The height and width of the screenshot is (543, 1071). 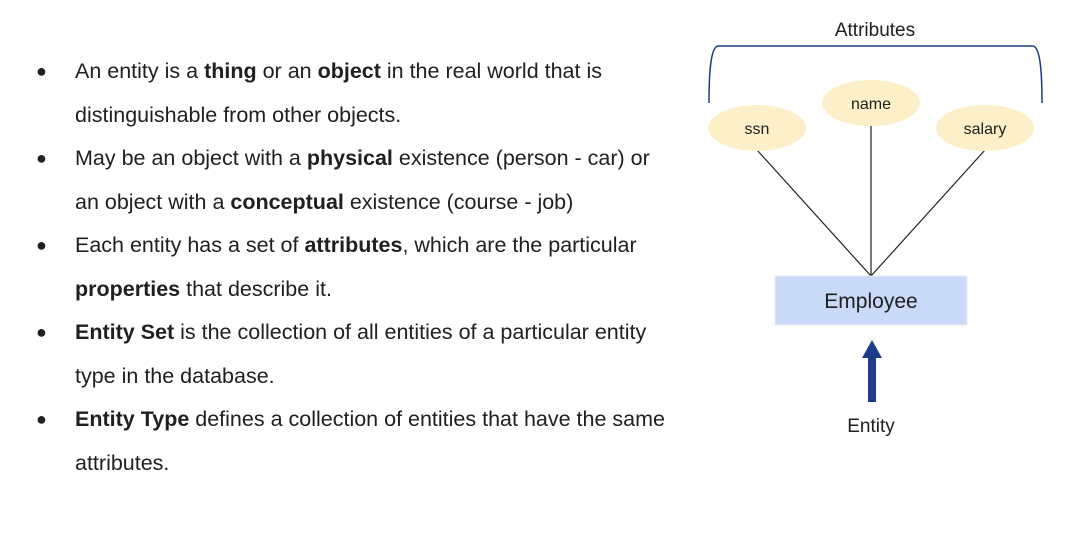 What do you see at coordinates (871, 104) in the screenshot?
I see `attribute-name-label: name` at bounding box center [871, 104].